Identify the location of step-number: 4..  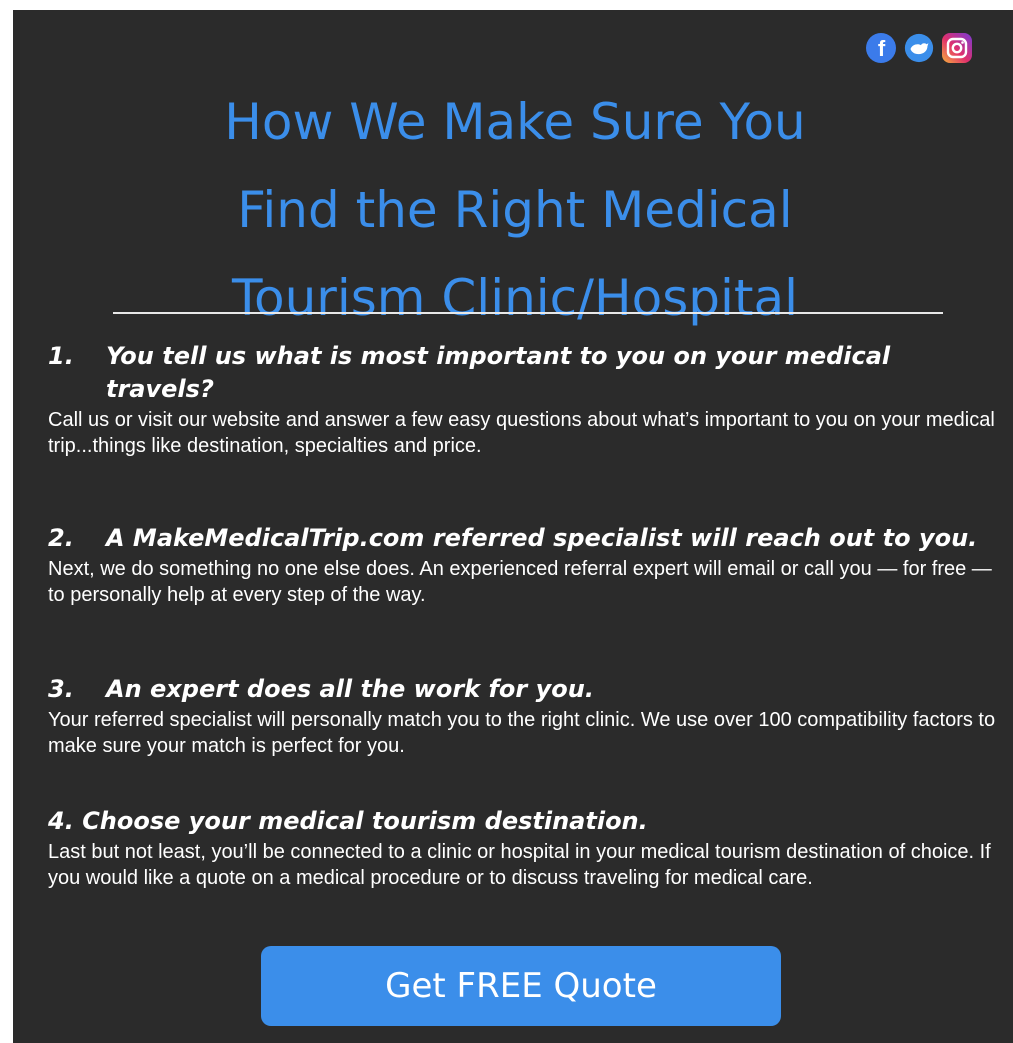
(61, 821).